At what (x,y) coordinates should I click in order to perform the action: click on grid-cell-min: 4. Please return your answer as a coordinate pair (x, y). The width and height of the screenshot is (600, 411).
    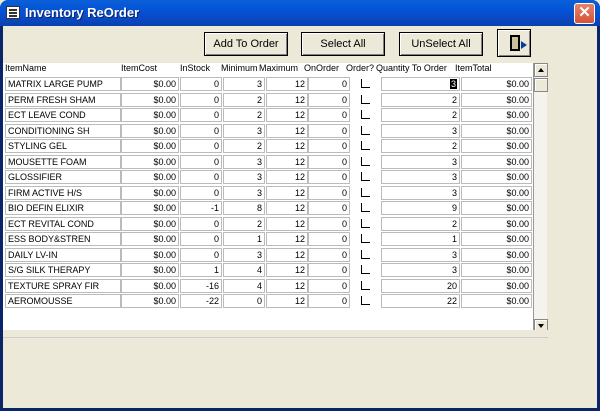
    Looking at the image, I should click on (244, 270).